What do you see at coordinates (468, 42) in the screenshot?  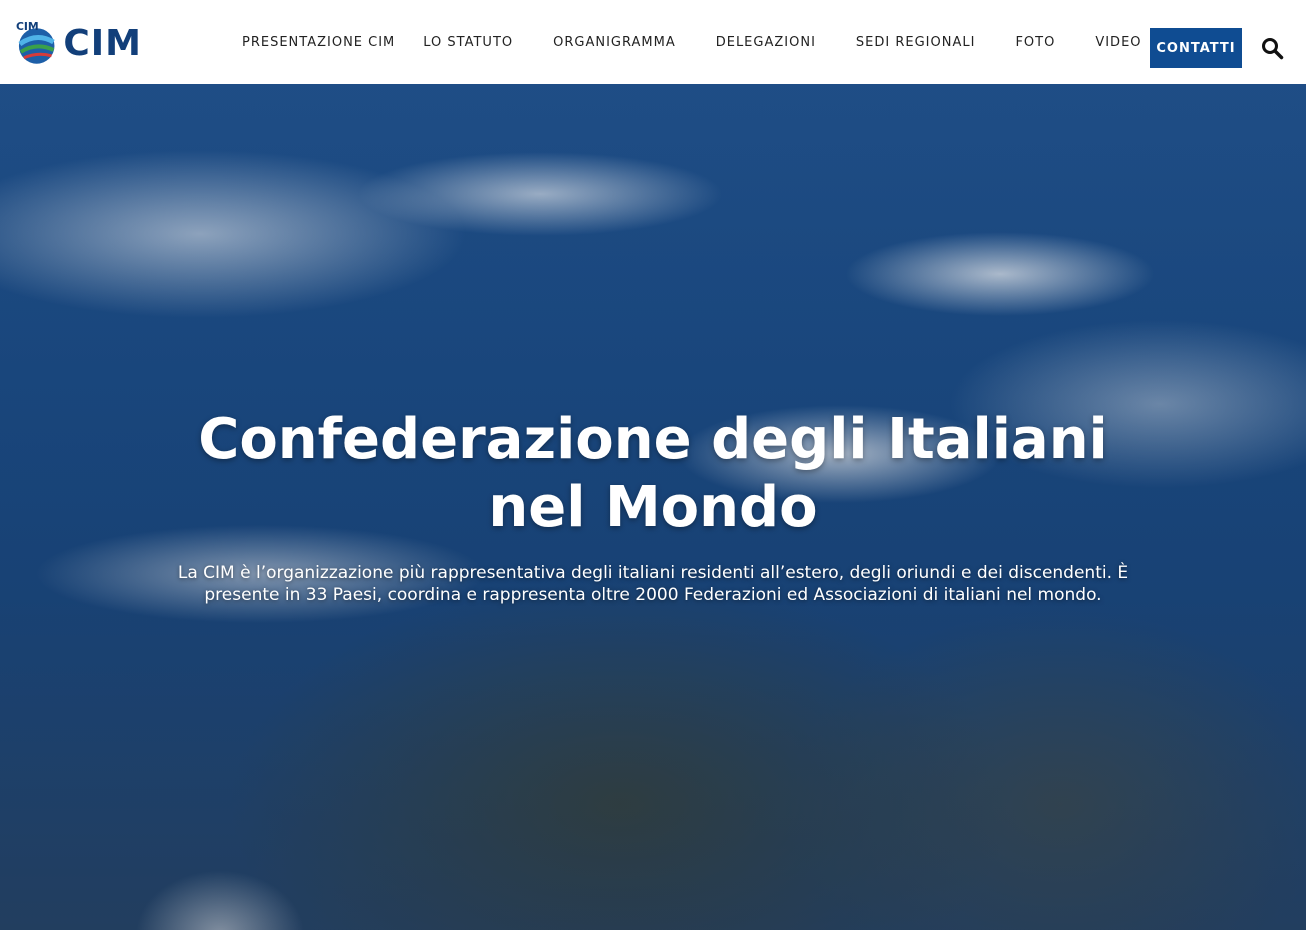 I see `nav-lo-statuto: LO STATUTO` at bounding box center [468, 42].